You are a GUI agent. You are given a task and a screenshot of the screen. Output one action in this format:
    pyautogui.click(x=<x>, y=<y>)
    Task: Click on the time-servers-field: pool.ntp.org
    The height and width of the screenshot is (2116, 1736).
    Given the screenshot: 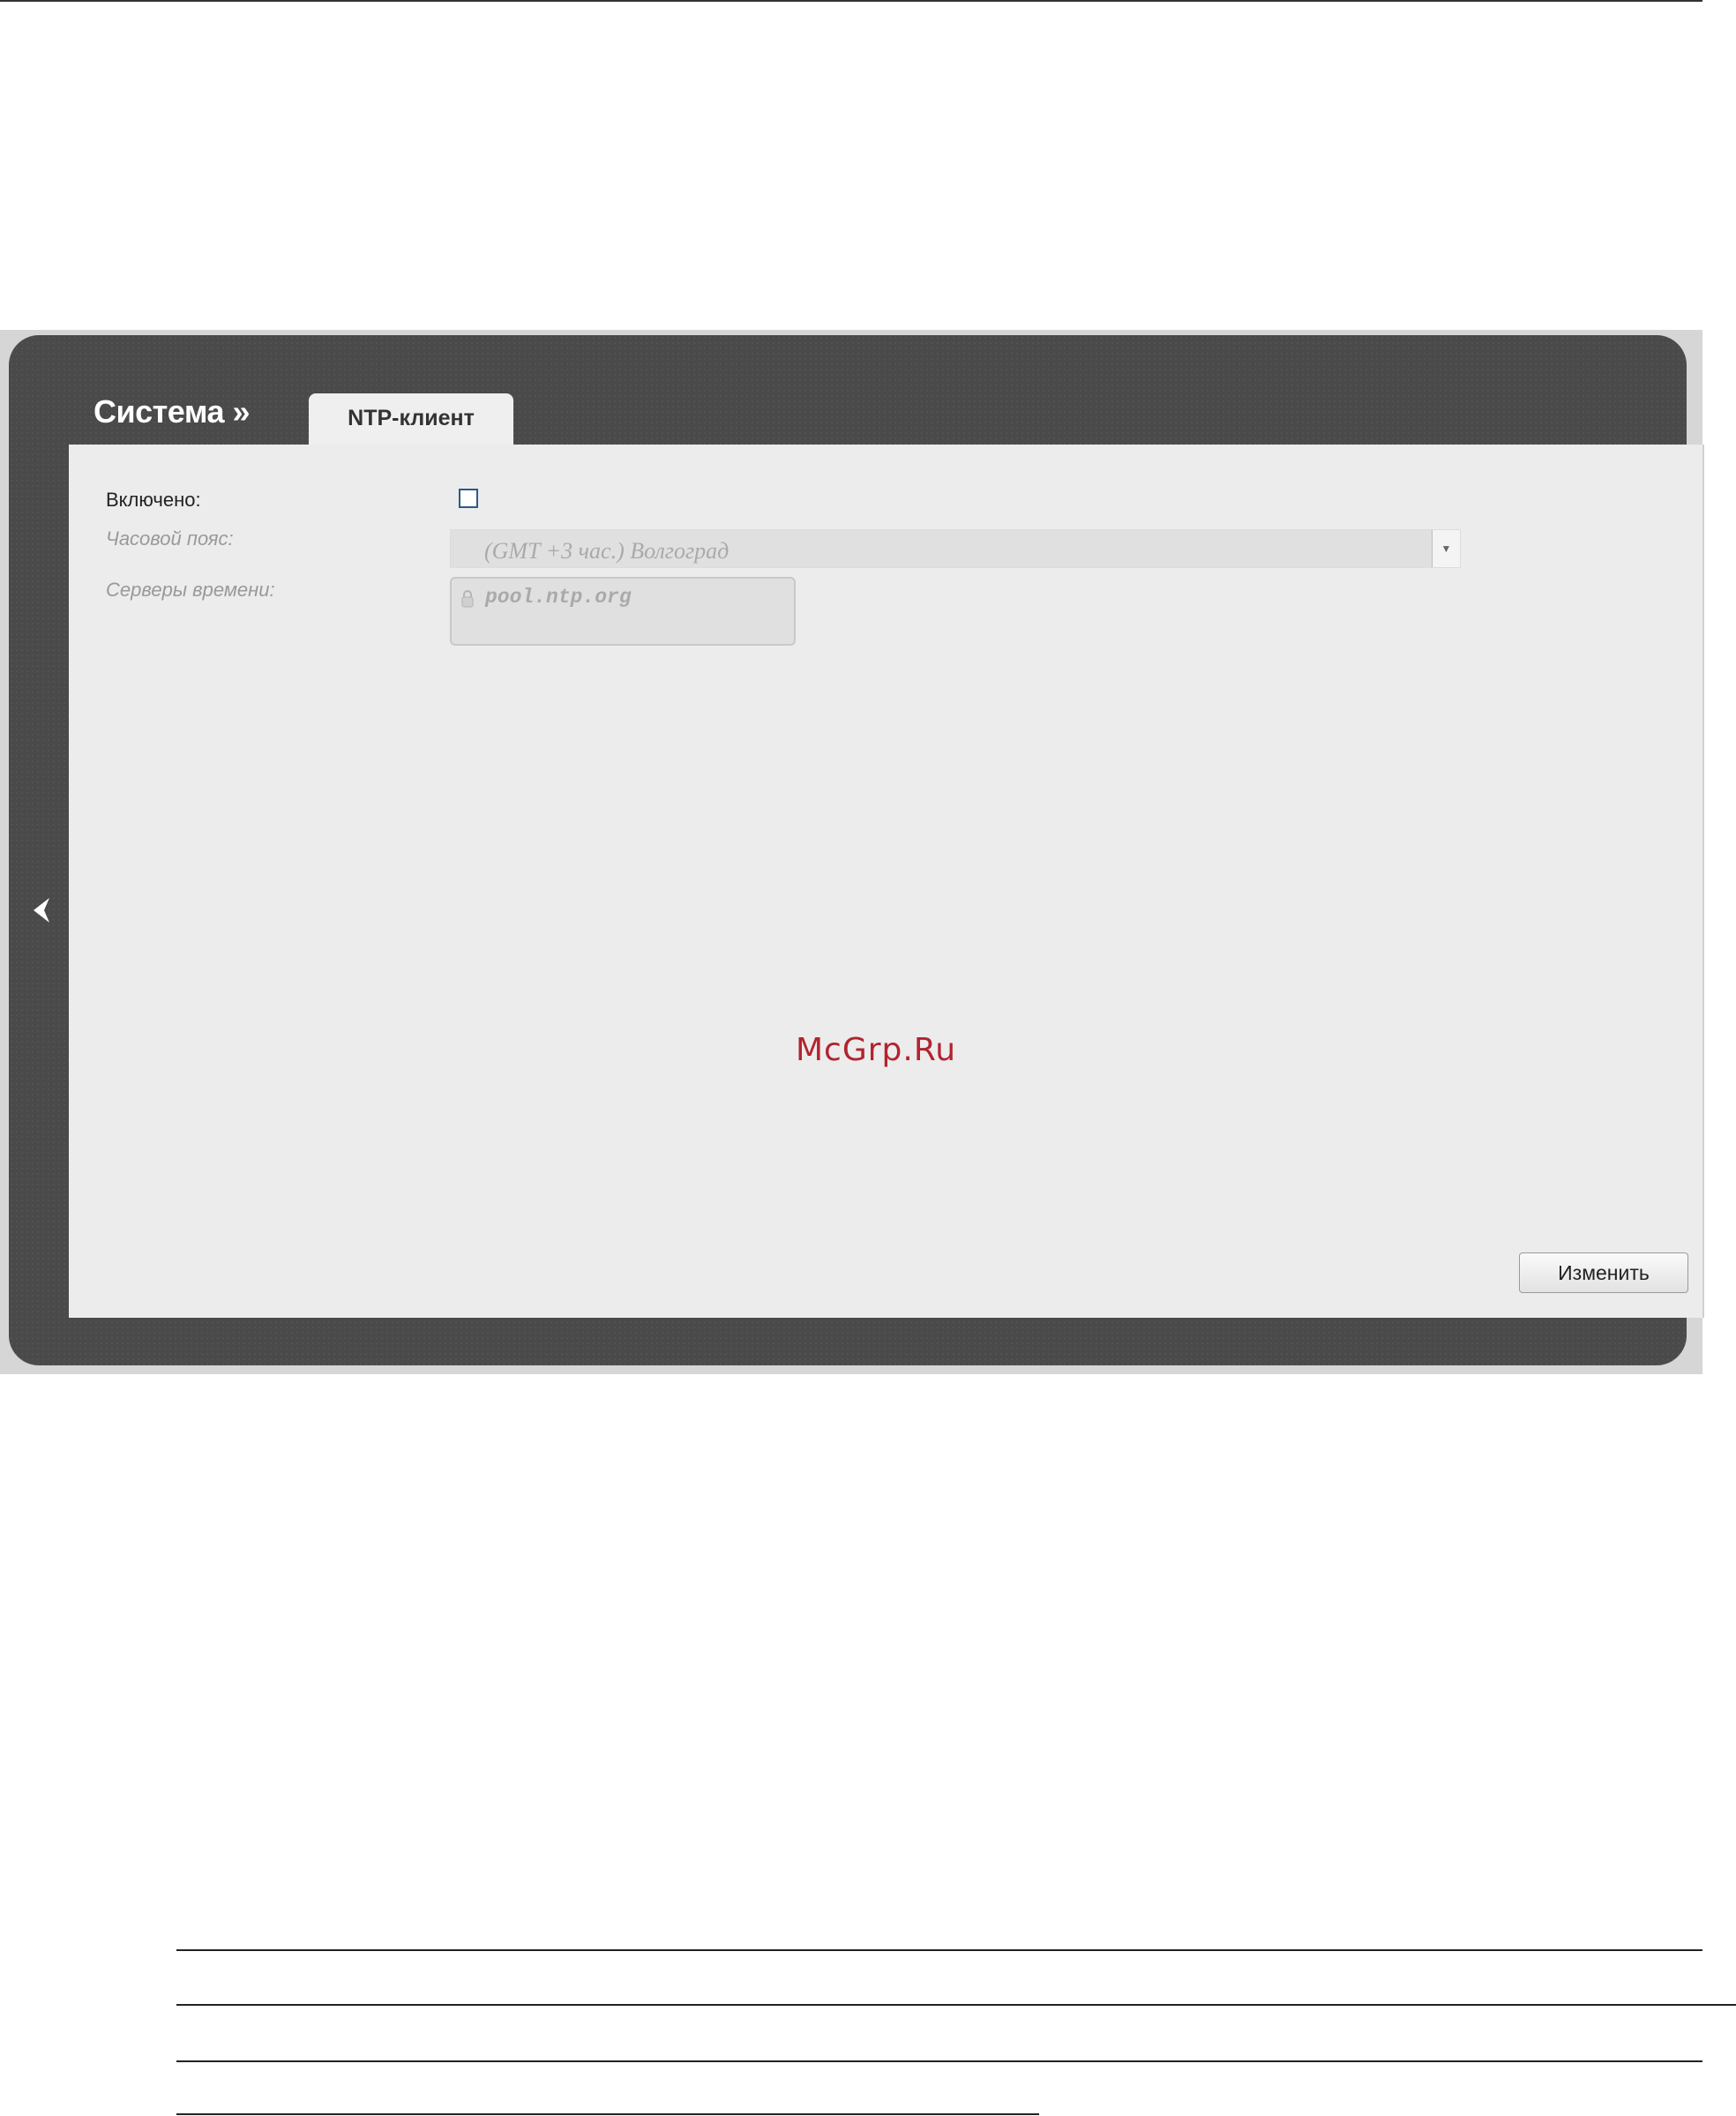 What is the action you would take?
    pyautogui.click(x=623, y=611)
    